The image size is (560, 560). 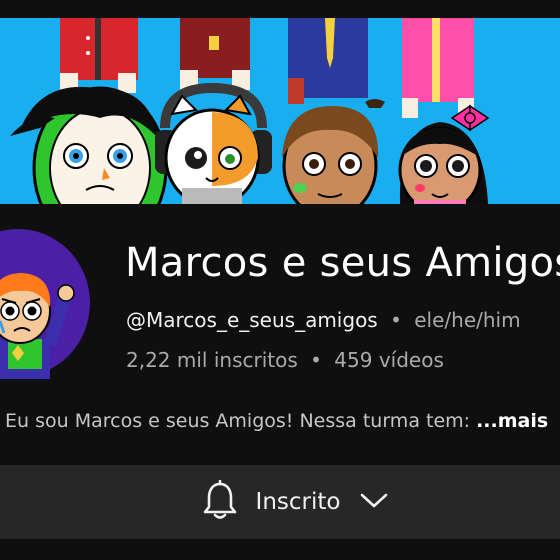 I want to click on banner-character-brown, so click(x=333, y=111).